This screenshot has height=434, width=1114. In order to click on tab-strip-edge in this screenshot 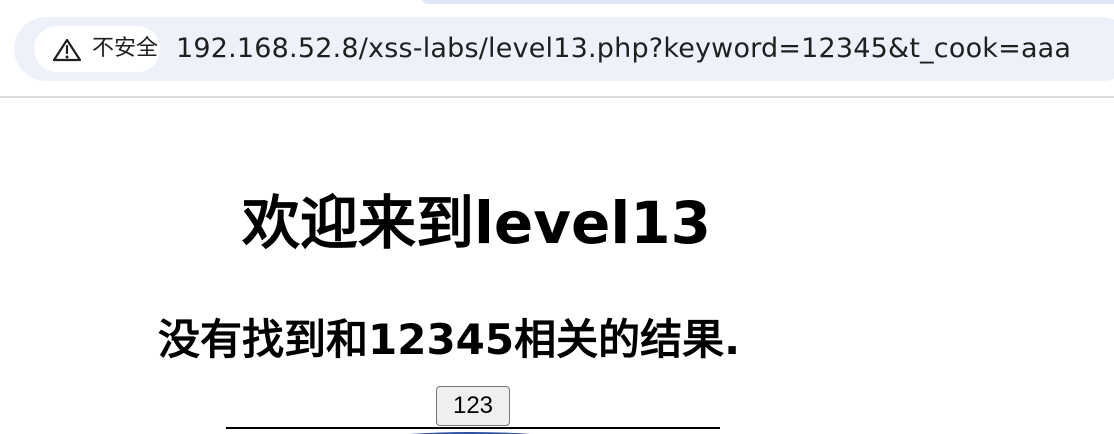, I will do `click(767, 2)`.